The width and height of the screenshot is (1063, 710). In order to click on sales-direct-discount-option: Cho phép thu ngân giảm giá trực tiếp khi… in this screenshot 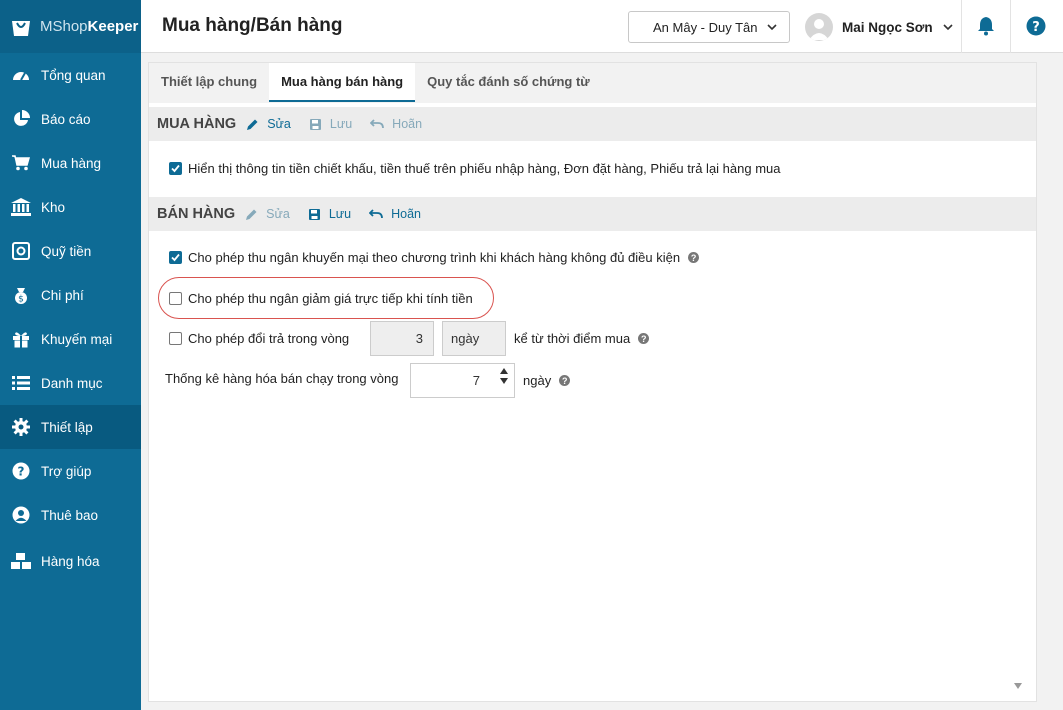, I will do `click(321, 298)`.